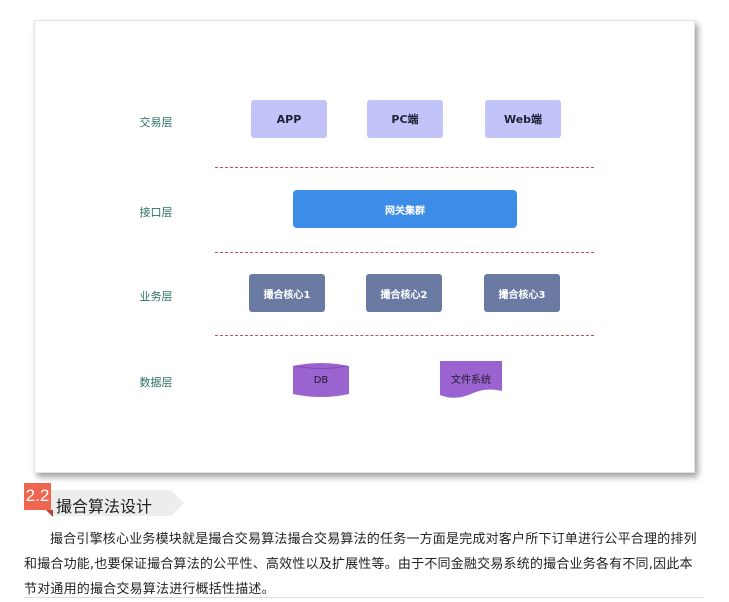 The width and height of the screenshot is (729, 602). I want to click on layer-label-trade: 交易层, so click(156, 122).